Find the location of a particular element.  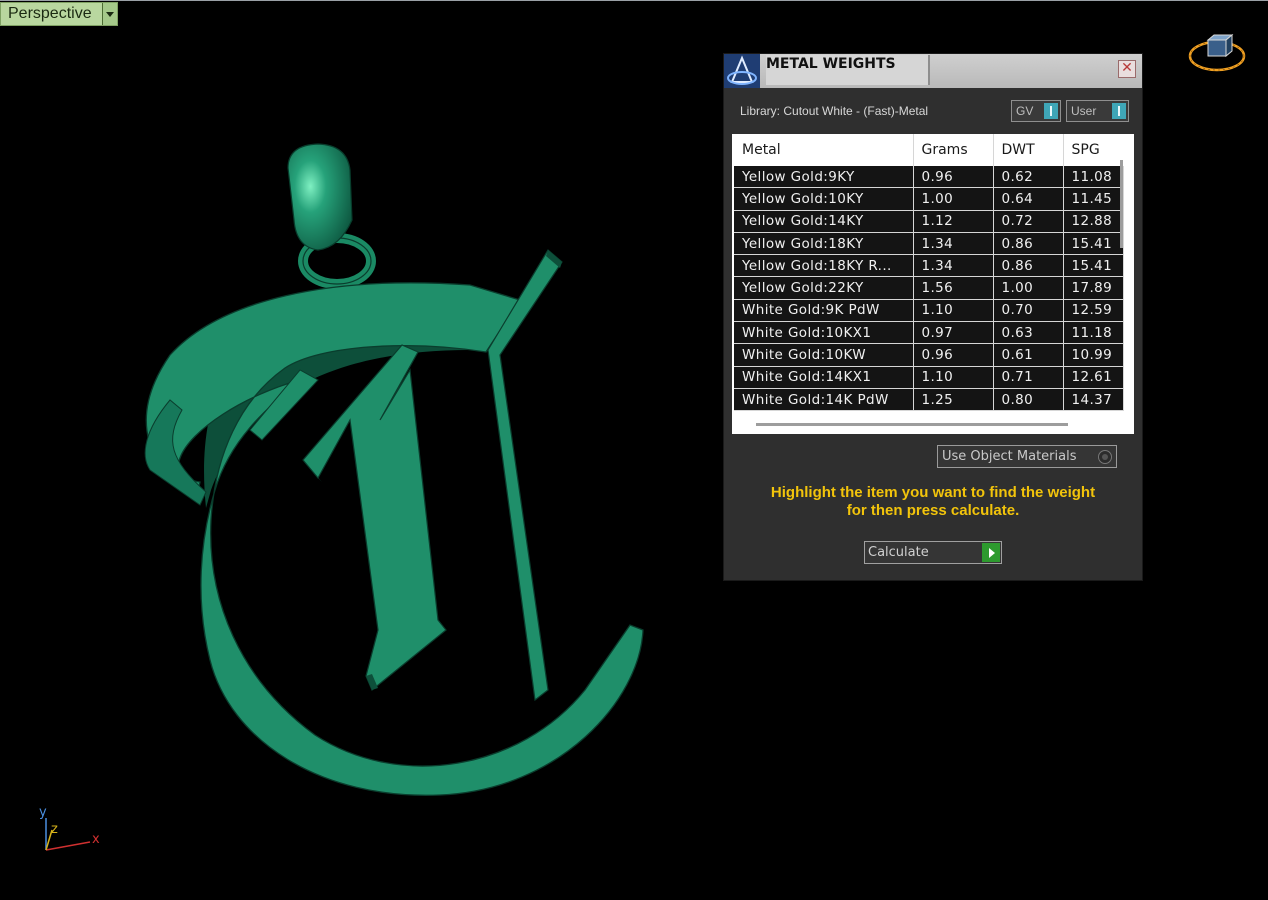

cell-dwt: 0.62 is located at coordinates (1028, 177).